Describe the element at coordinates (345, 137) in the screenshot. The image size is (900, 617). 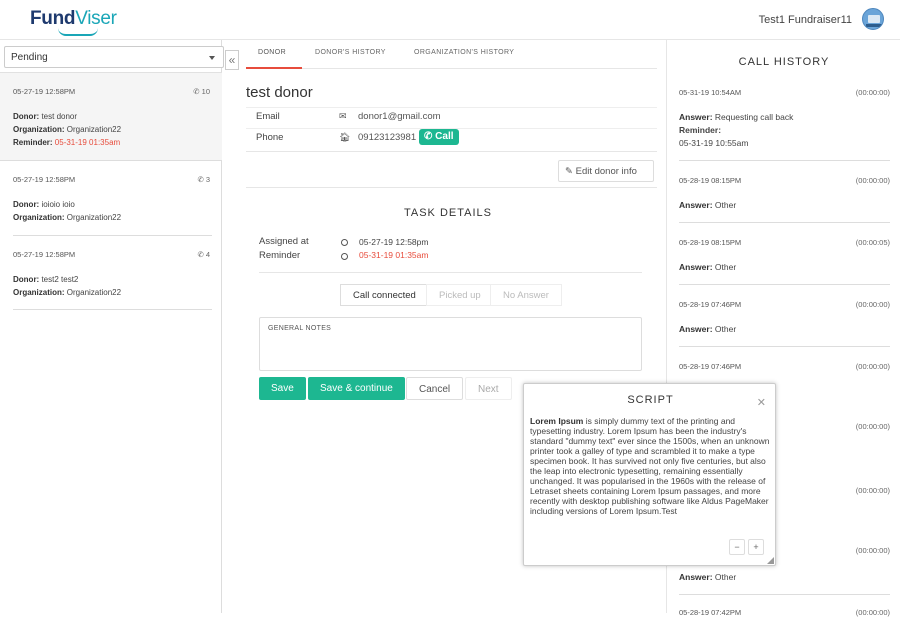
I see `home-icon: 🏠︎` at that location.